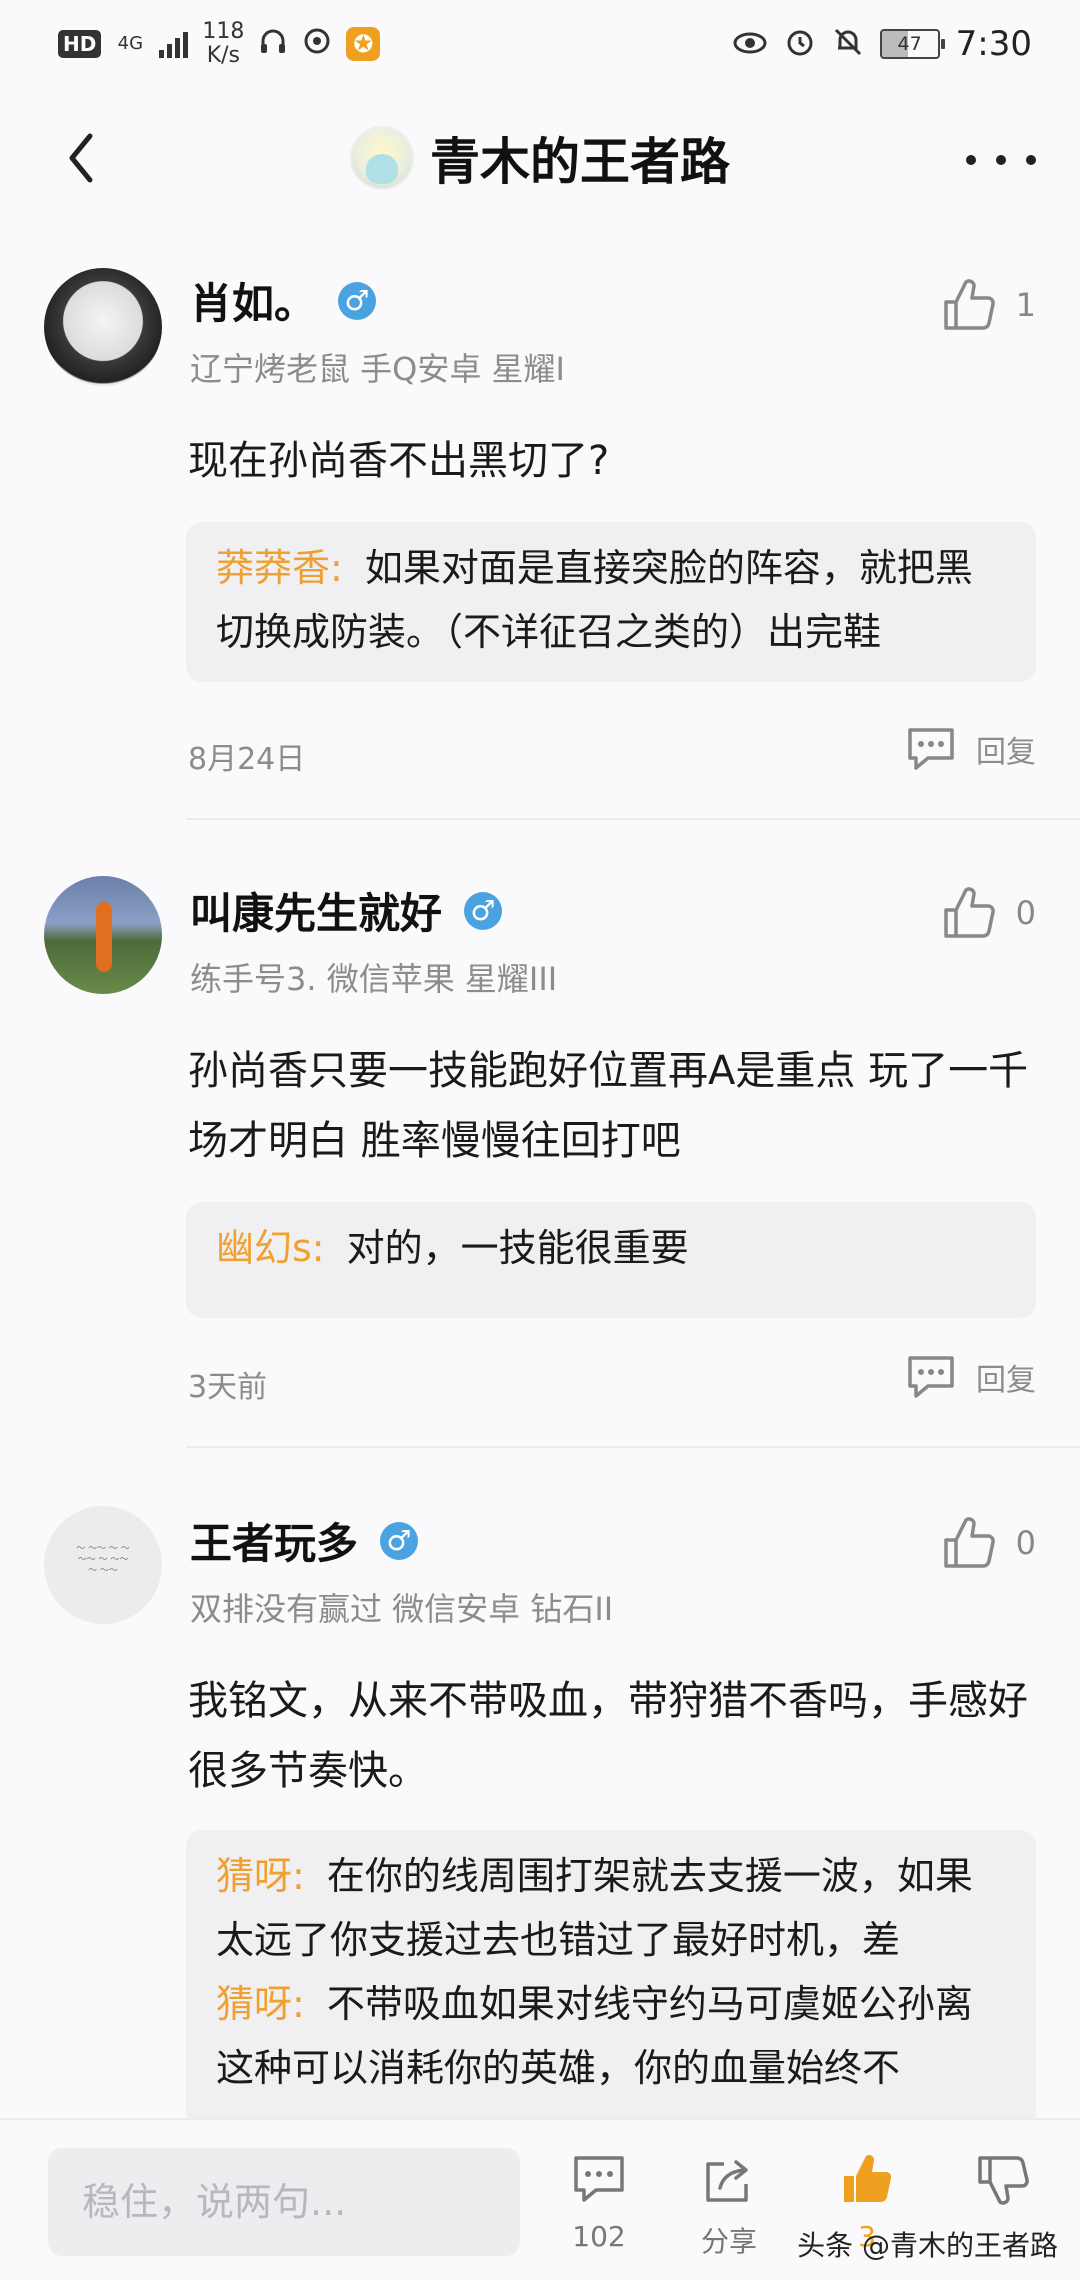 The width and height of the screenshot is (1080, 2280). I want to click on comment-date: 3天前, so click(228, 1387).